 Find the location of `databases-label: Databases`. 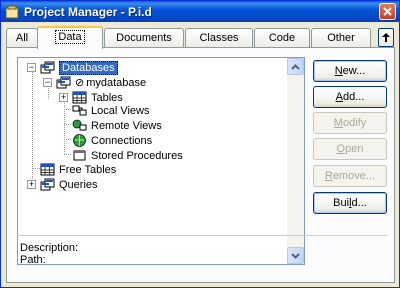

databases-label: Databases is located at coordinates (88, 67).